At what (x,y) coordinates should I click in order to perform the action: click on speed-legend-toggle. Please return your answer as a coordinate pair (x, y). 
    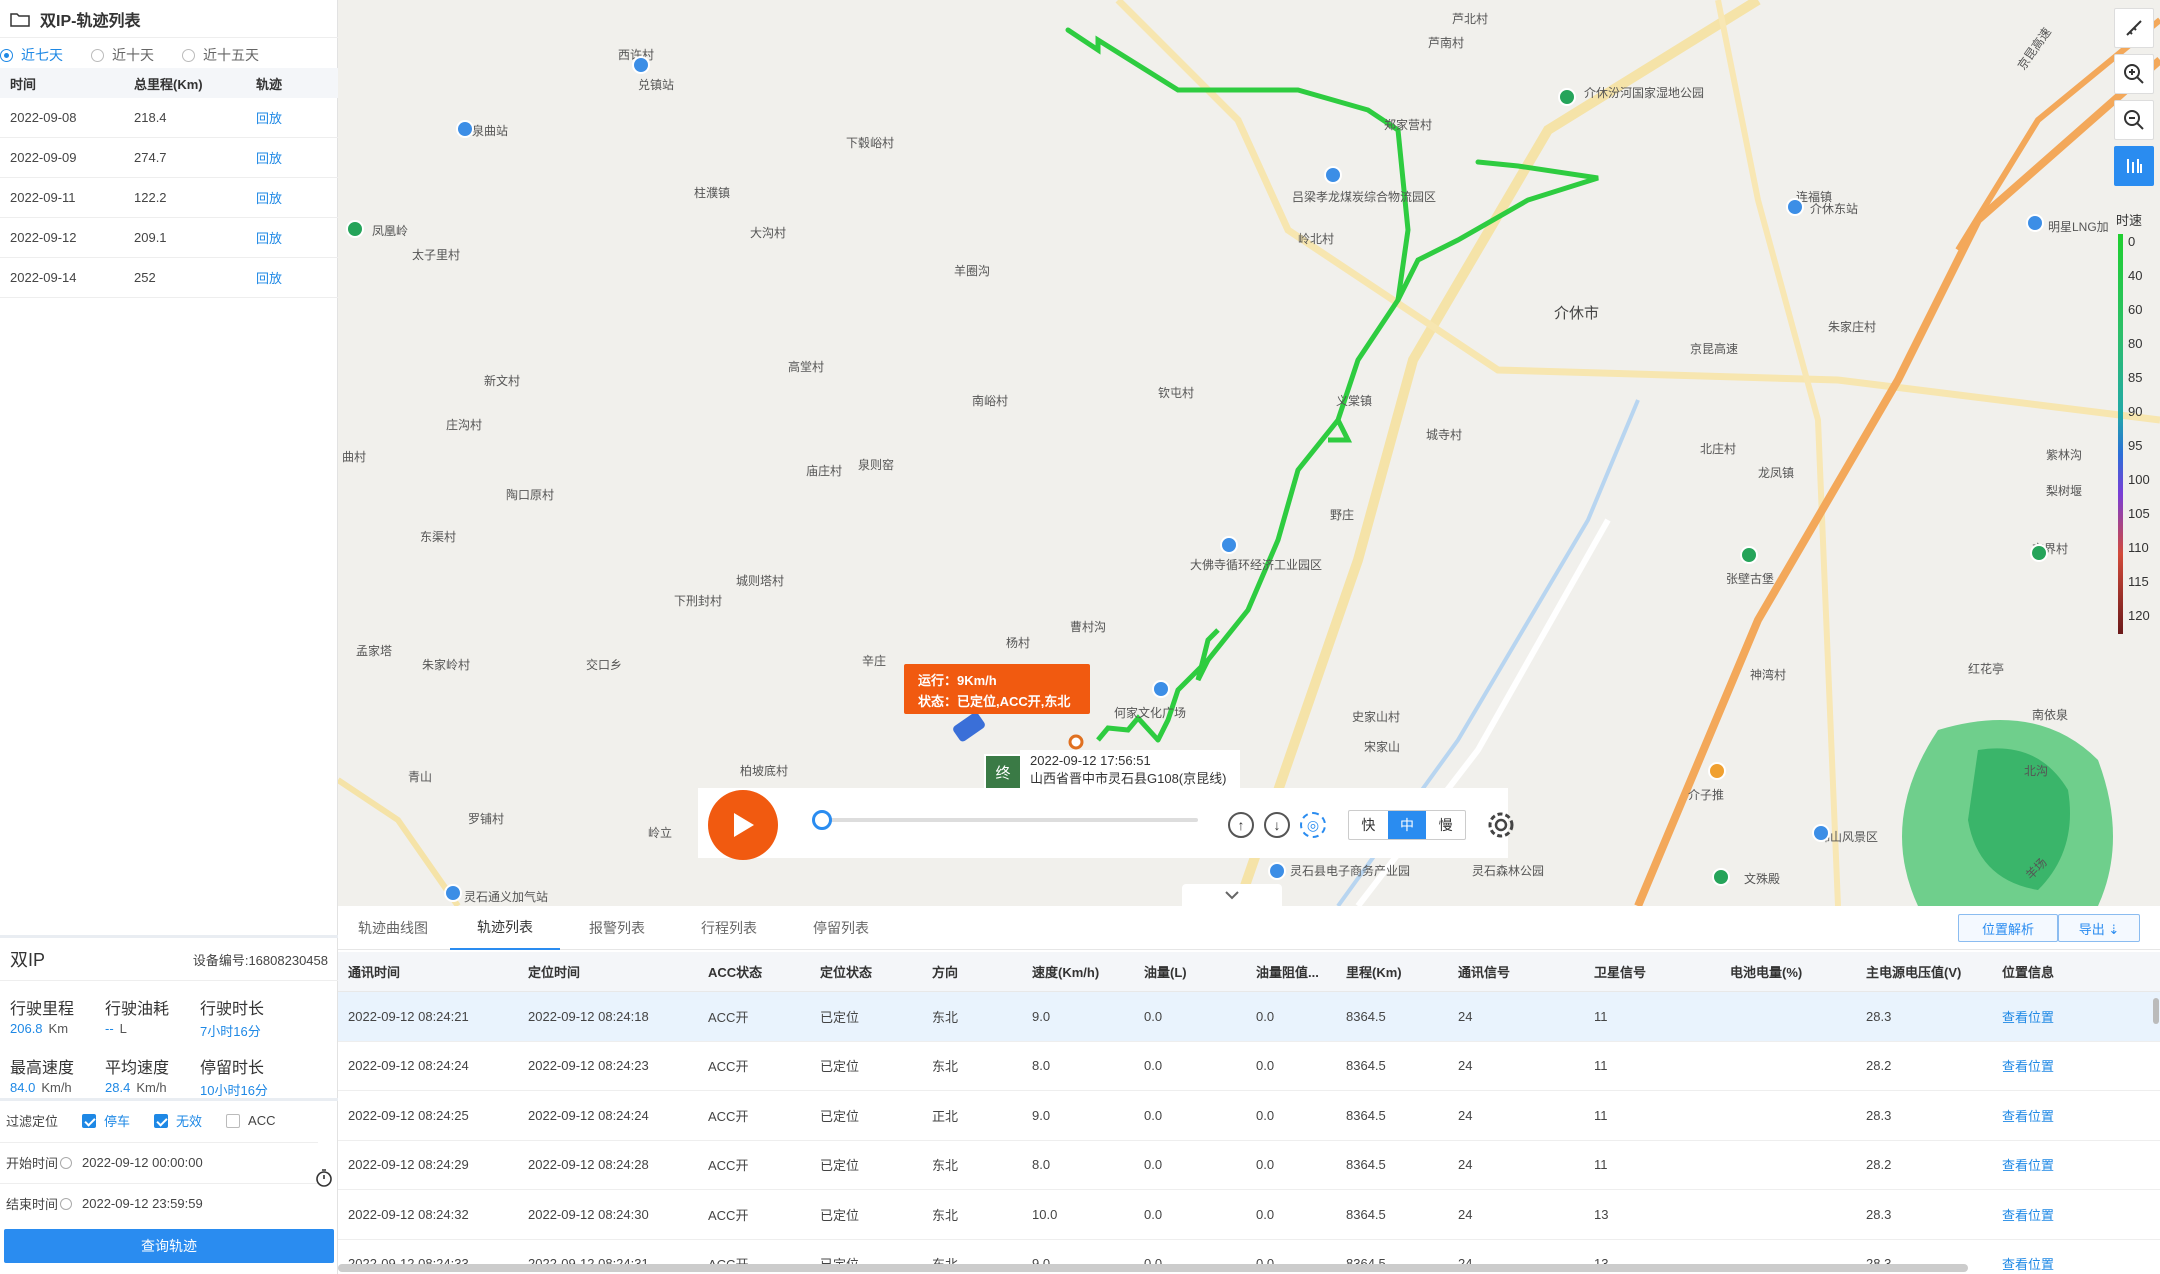
    Looking at the image, I should click on (2134, 166).